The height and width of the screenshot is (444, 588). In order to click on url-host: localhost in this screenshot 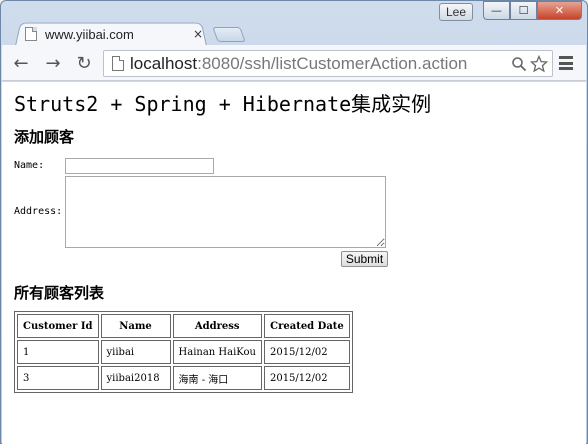, I will do `click(164, 63)`.